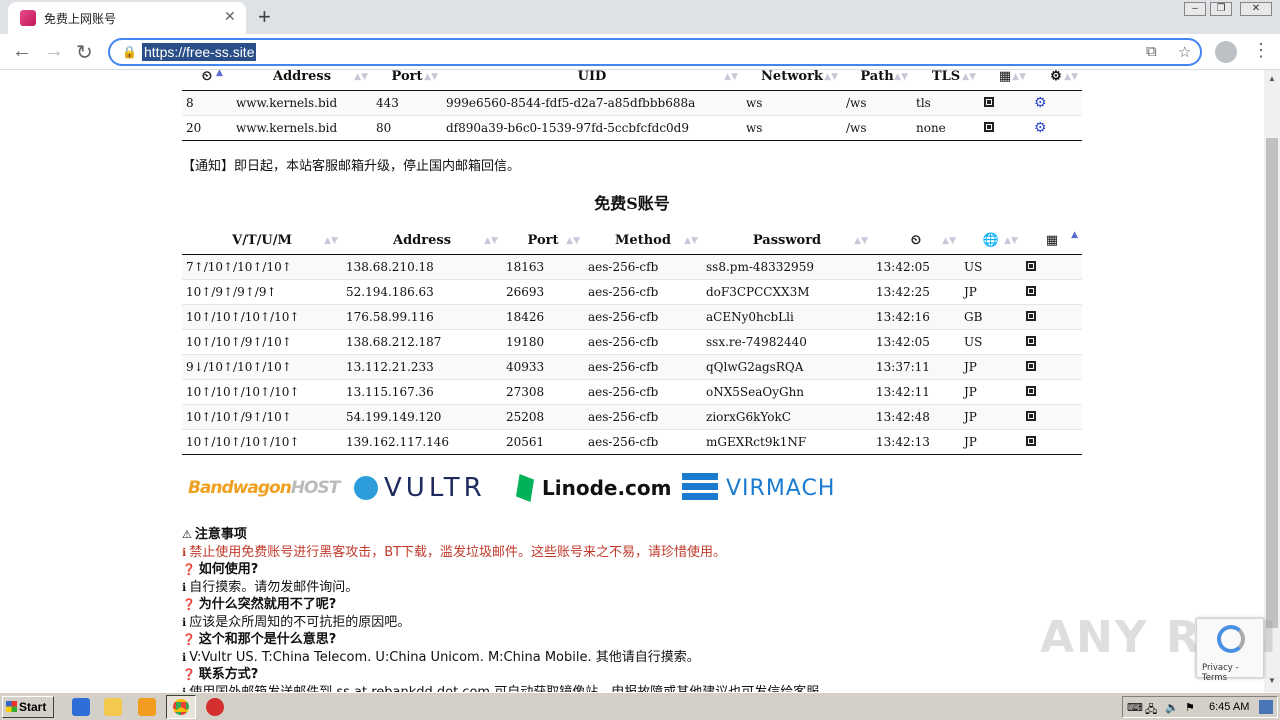 The height and width of the screenshot is (720, 1280). I want to click on faq-question-text: 注意事项, so click(220, 534).